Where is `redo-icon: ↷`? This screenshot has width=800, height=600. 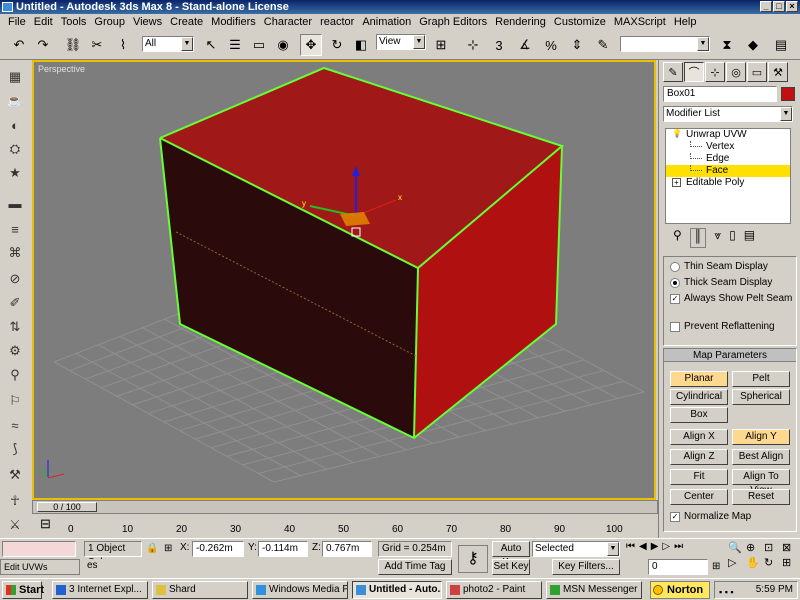 redo-icon: ↷ is located at coordinates (43, 45).